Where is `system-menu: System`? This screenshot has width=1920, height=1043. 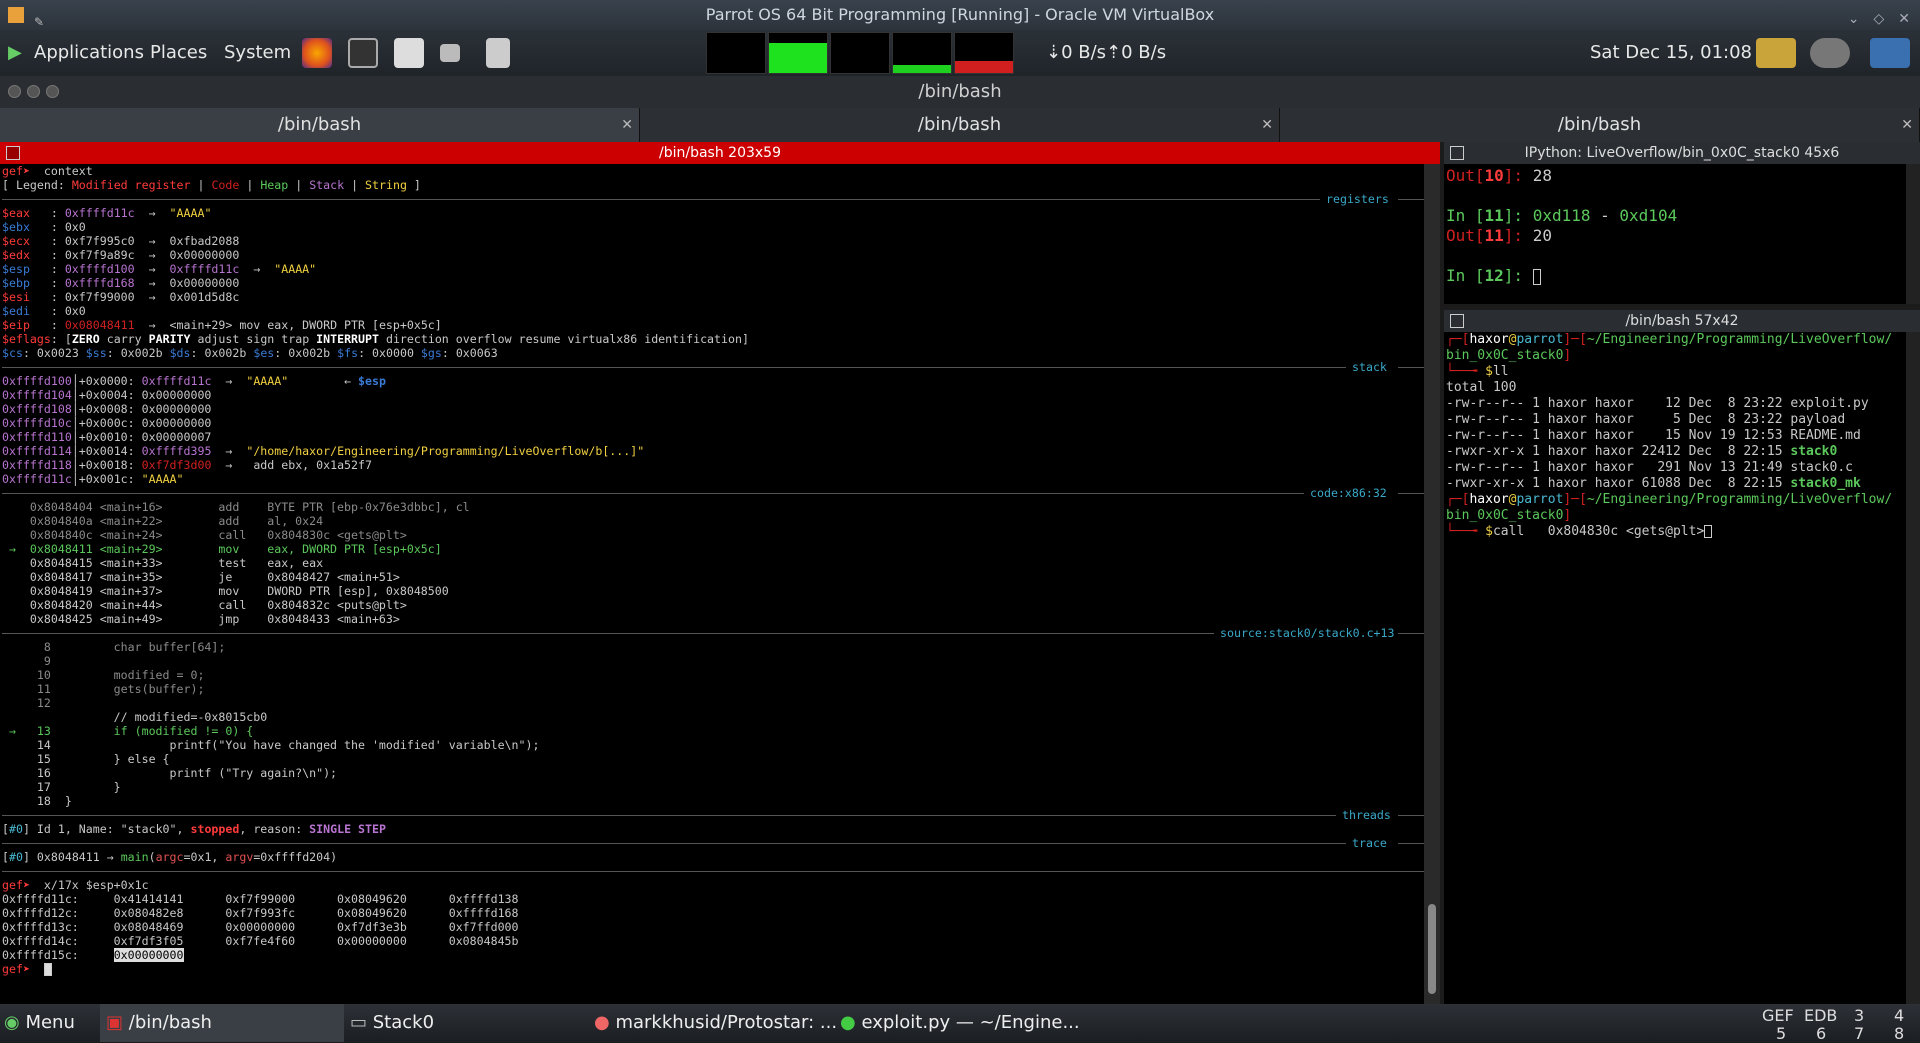
system-menu: System is located at coordinates (257, 52).